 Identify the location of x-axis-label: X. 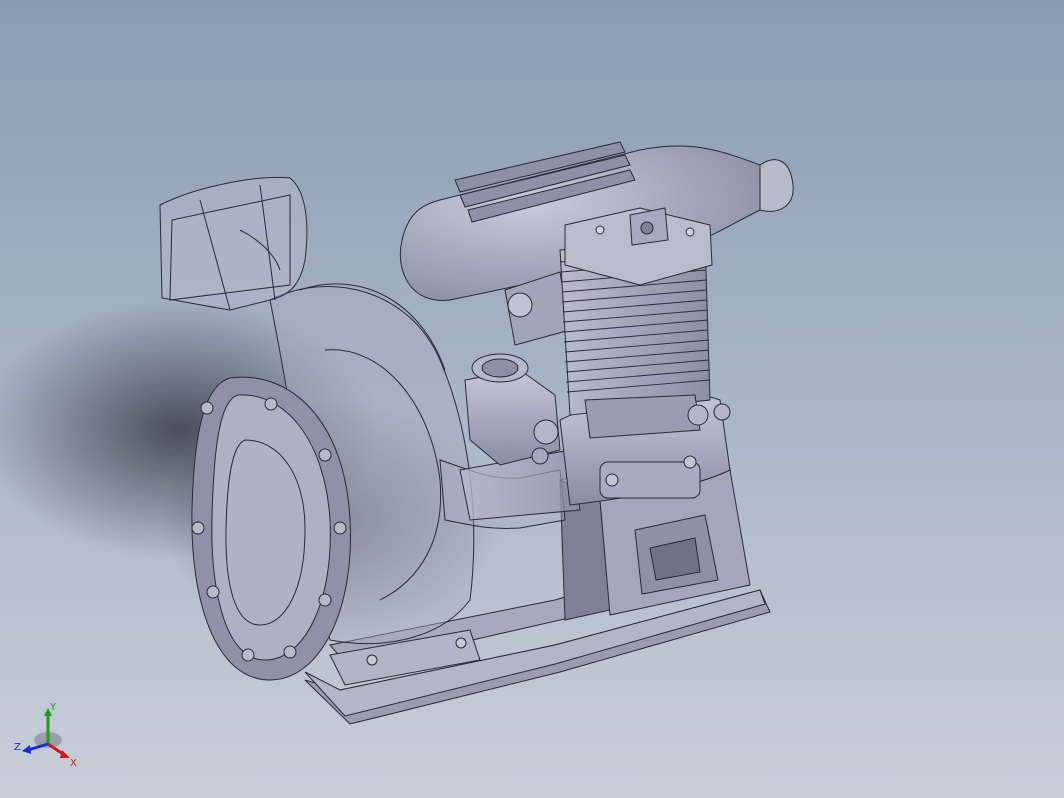
(73, 763).